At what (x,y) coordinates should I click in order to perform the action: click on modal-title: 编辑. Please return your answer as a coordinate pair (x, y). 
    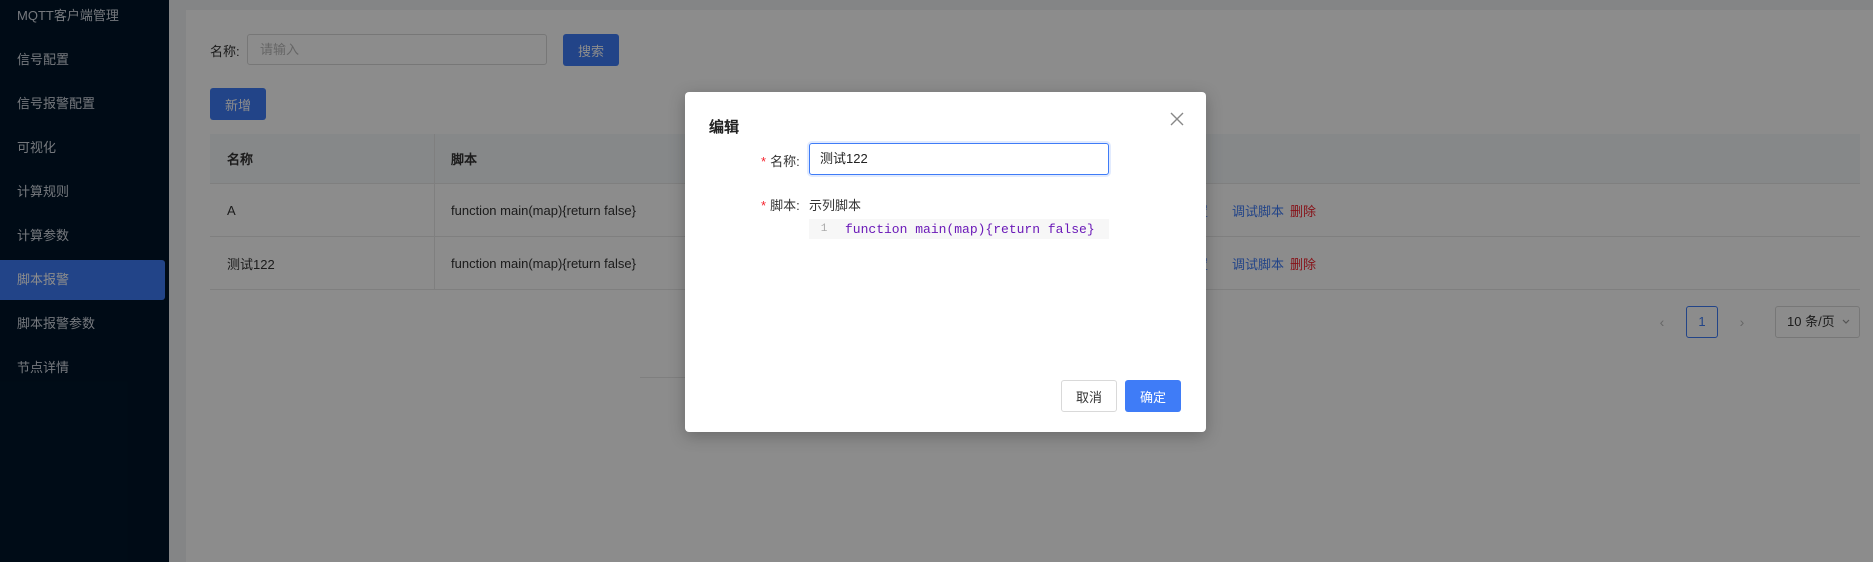
    Looking at the image, I should click on (724, 127).